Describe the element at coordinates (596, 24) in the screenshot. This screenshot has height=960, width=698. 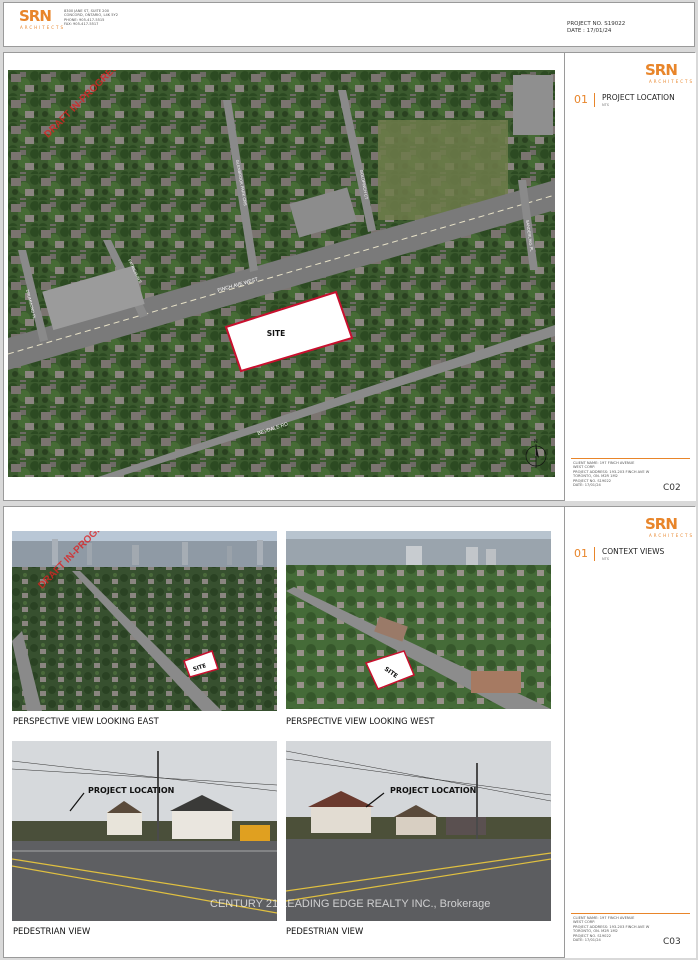
I see `project-number: PROJECT NO. S19022` at that location.